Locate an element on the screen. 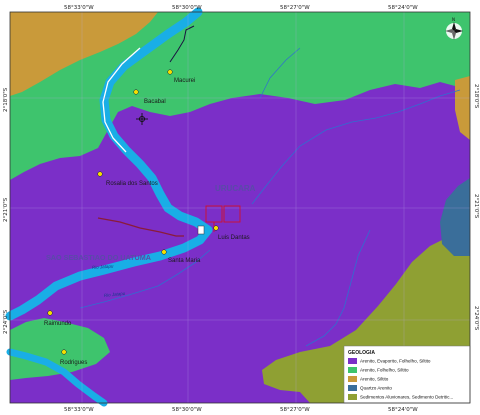 The image size is (480, 415). marker-box is located at coordinates (201, 230).